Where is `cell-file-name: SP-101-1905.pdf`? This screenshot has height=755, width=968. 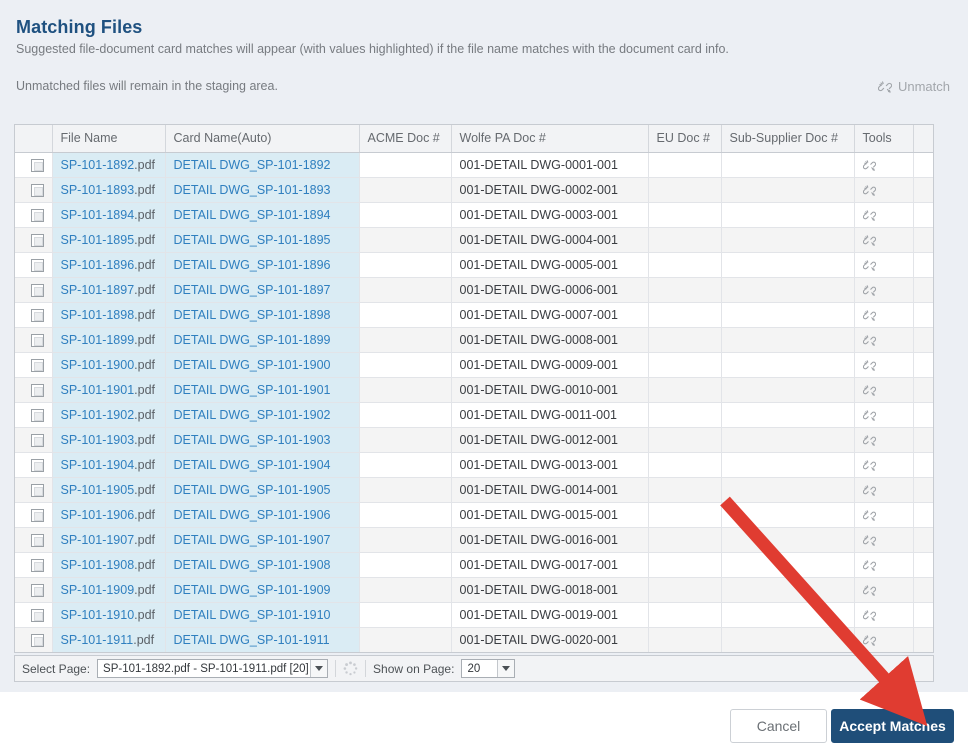 cell-file-name: SP-101-1905.pdf is located at coordinates (109, 490).